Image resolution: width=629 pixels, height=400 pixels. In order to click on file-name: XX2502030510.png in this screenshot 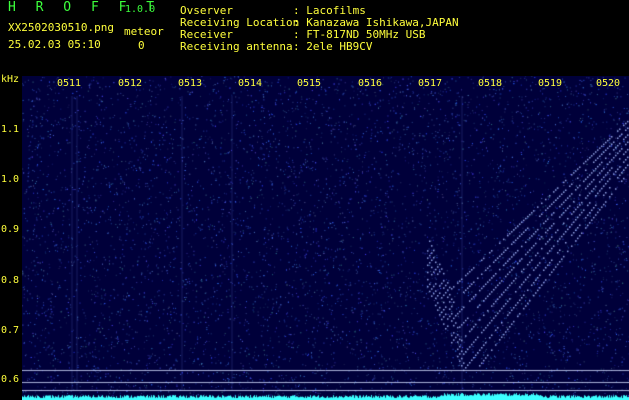, I will do `click(61, 27)`.